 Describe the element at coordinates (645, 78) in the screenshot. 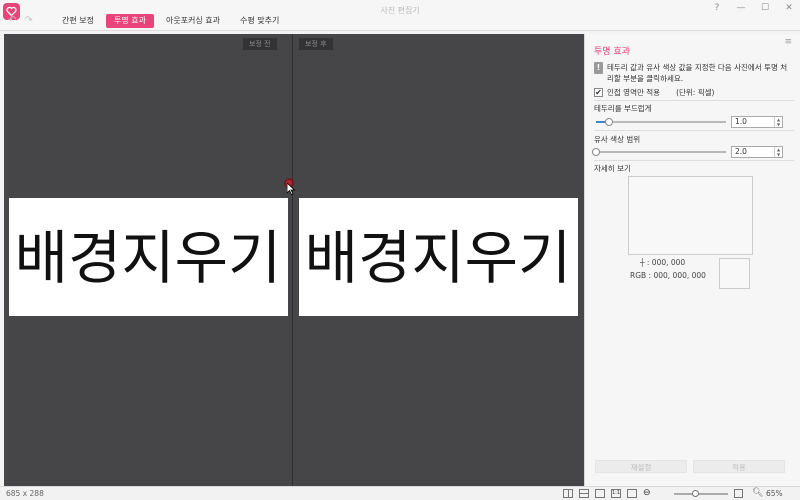

I see `info-text-line2: 리할 부분을 클릭하세요.` at that location.